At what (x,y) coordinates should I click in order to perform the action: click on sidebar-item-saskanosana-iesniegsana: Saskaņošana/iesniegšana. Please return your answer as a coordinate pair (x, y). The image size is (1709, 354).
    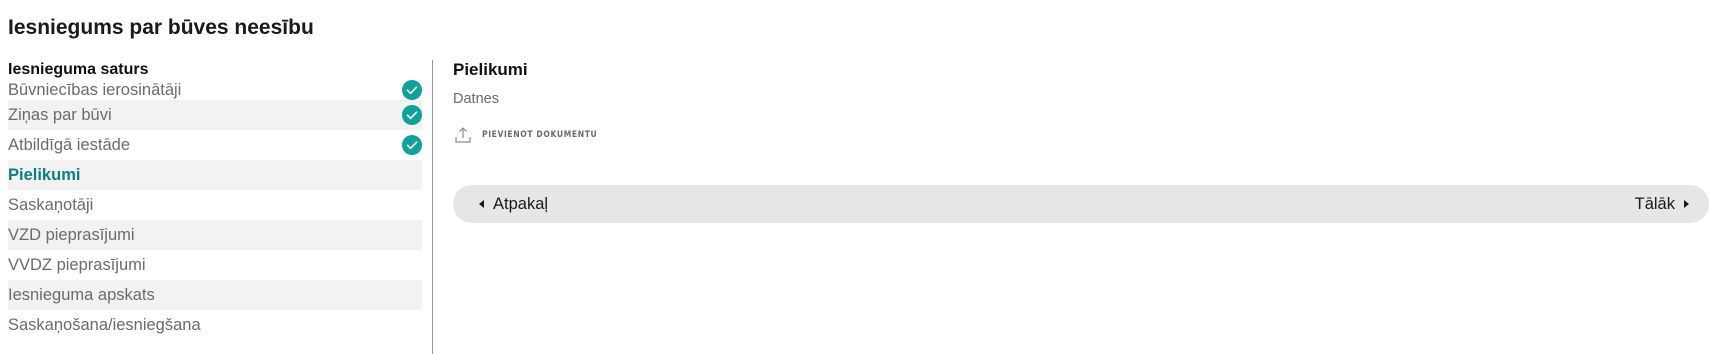
    Looking at the image, I should click on (215, 325).